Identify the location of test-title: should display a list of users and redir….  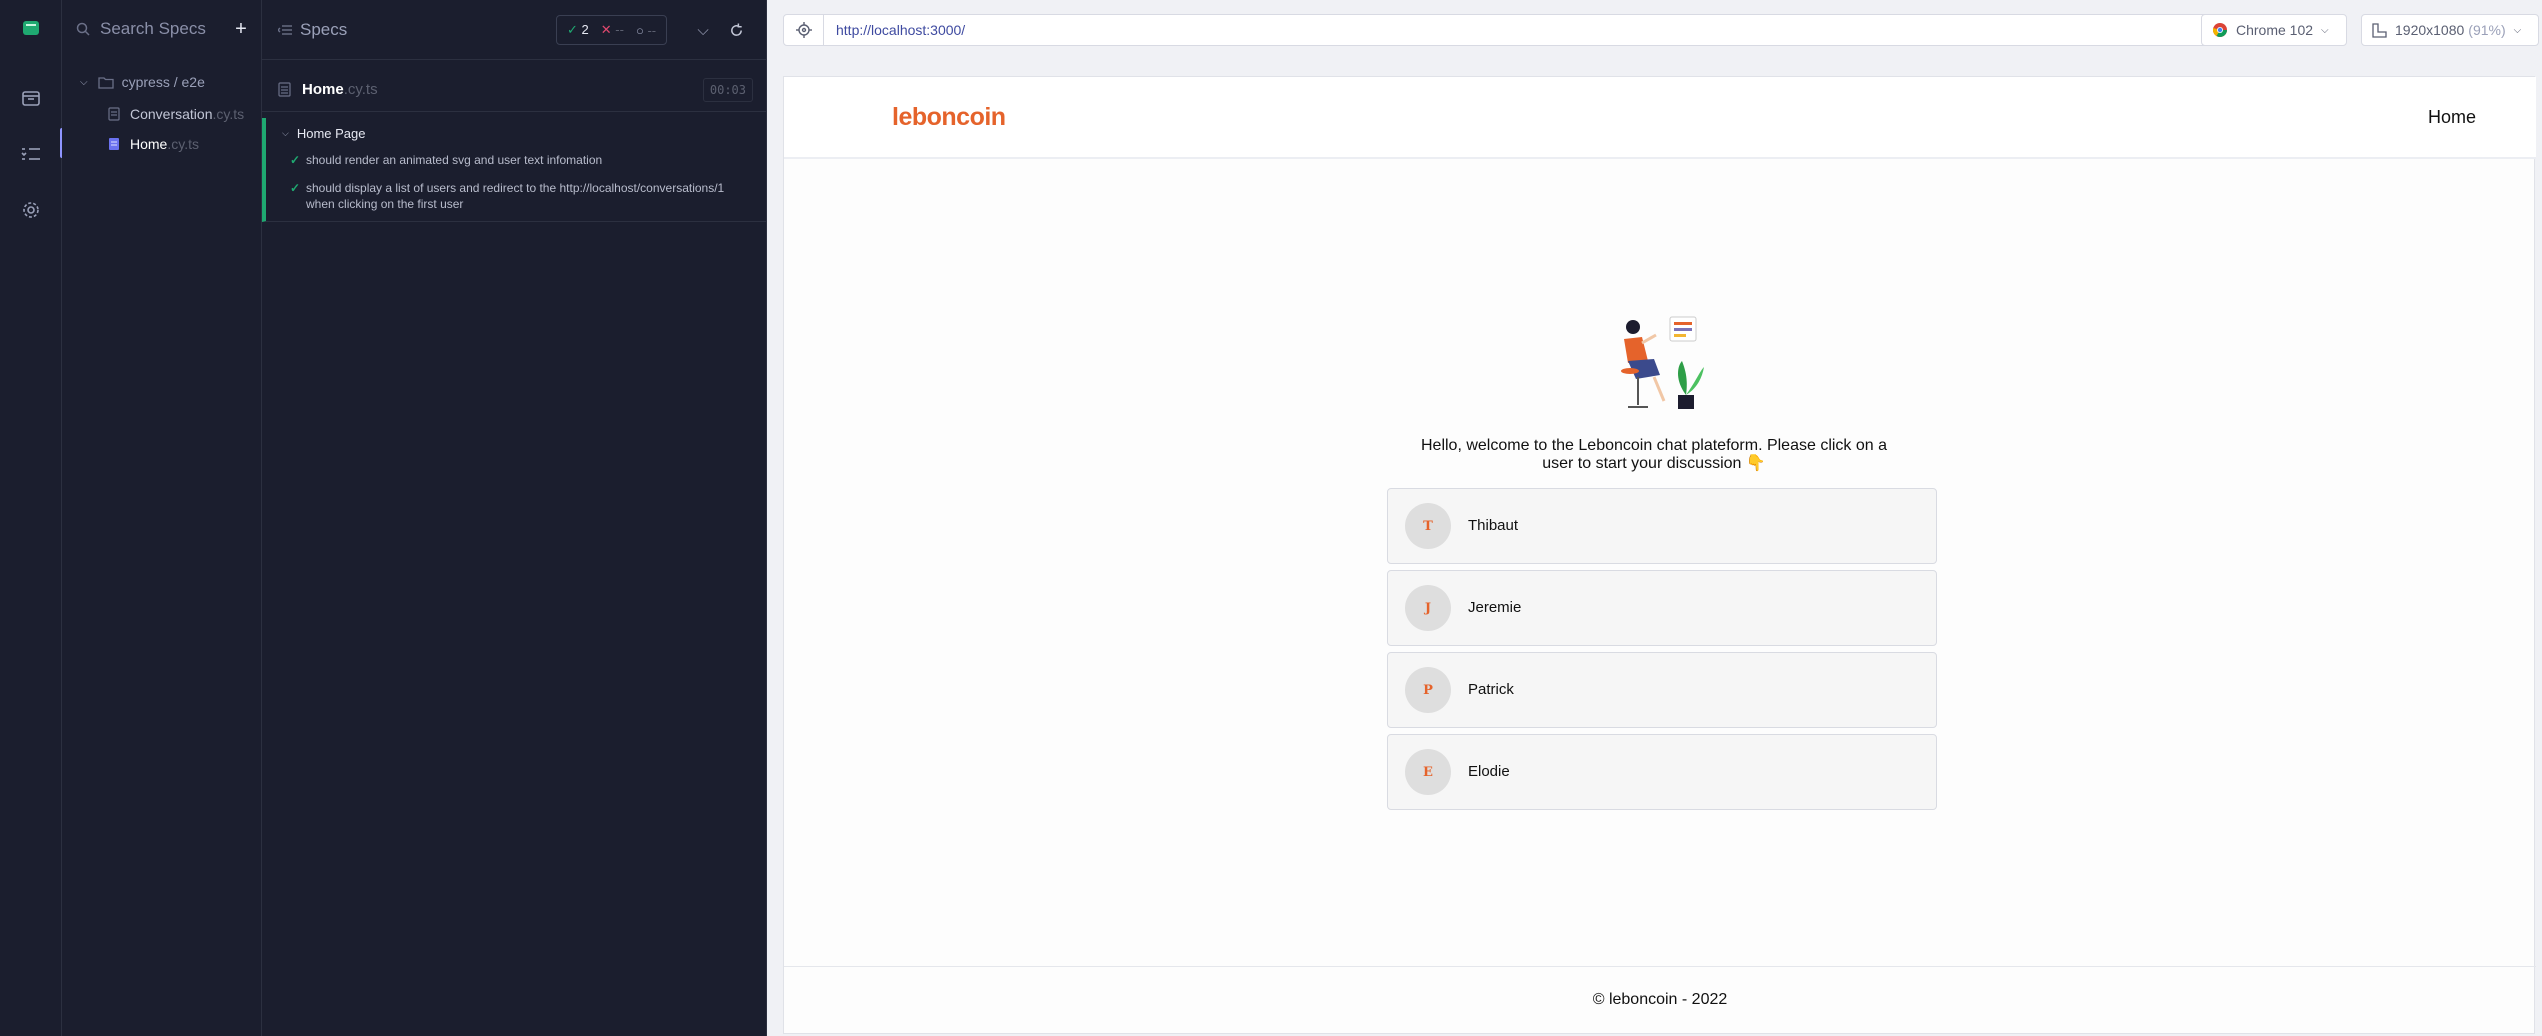
(515, 196).